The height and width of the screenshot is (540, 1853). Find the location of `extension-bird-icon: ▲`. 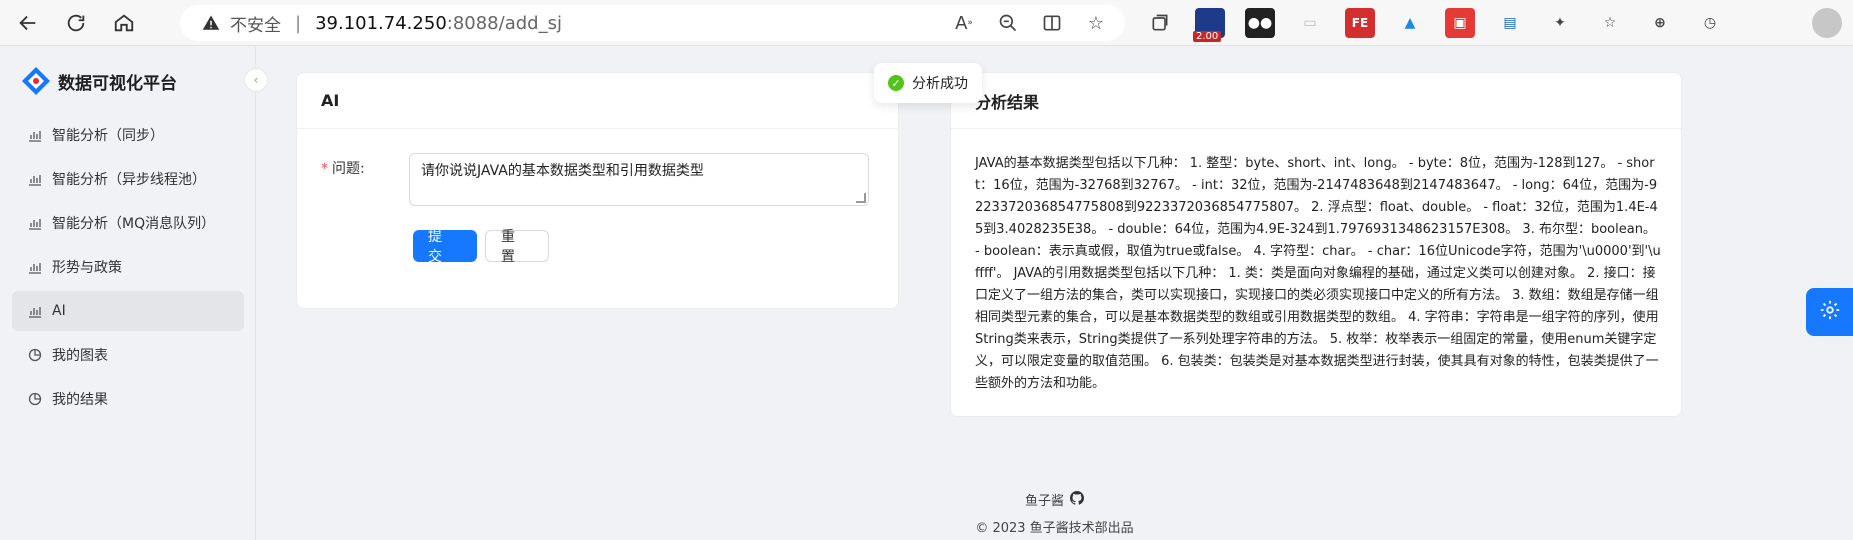

extension-bird-icon: ▲ is located at coordinates (1410, 23).